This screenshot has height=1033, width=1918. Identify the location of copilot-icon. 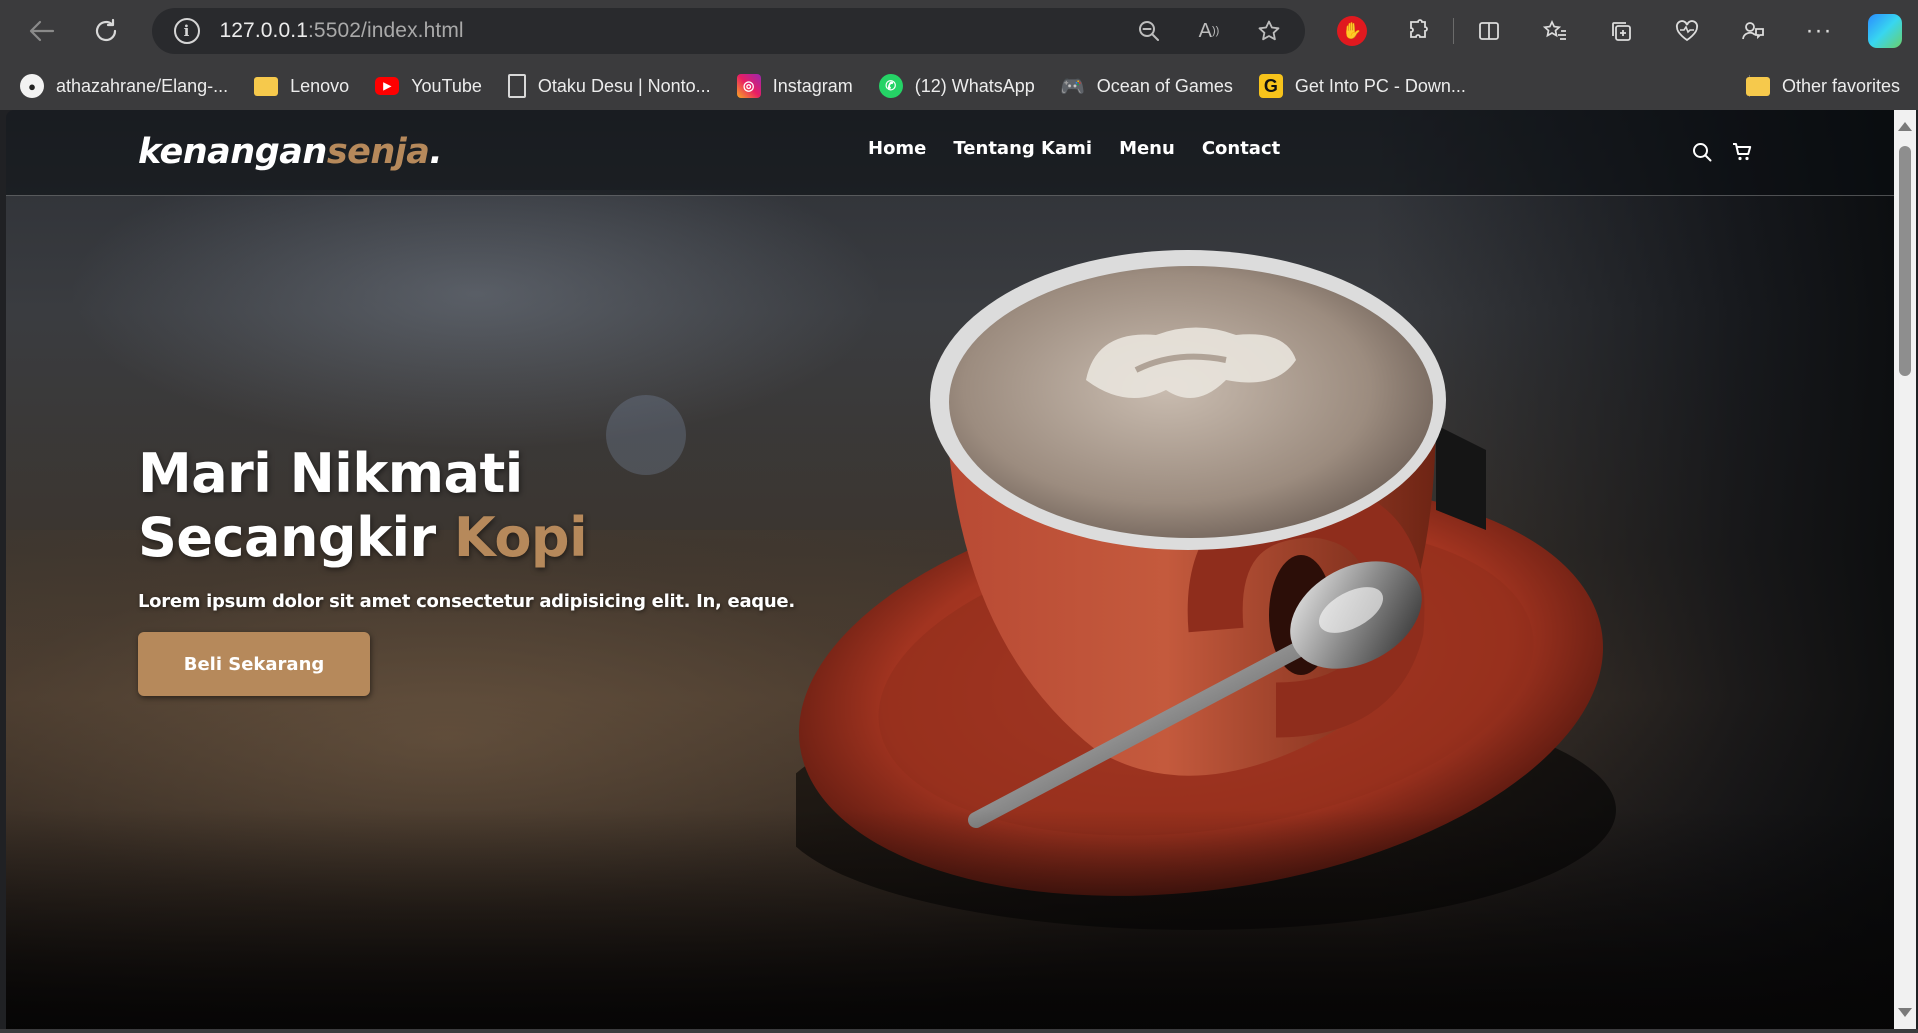
(1885, 31).